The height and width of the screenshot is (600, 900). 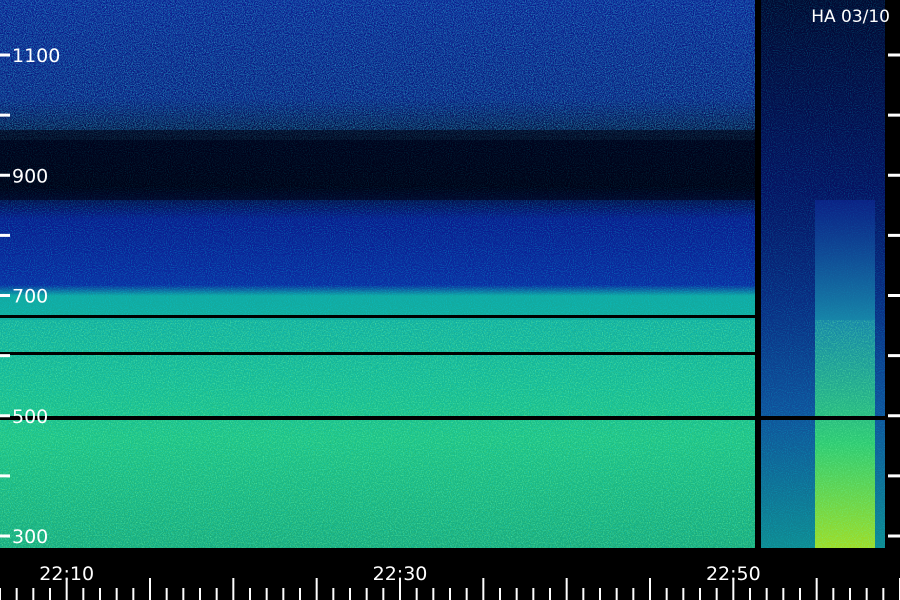 What do you see at coordinates (400, 574) in the screenshot?
I see `x-tick-label: 22:30` at bounding box center [400, 574].